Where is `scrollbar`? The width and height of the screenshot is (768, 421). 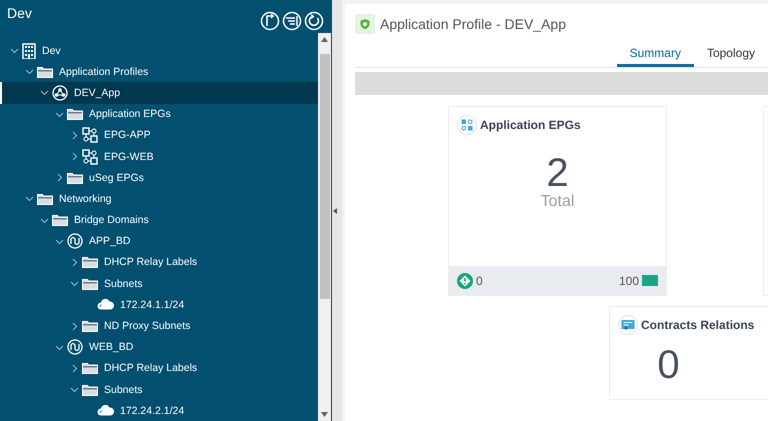 scrollbar is located at coordinates (324, 227).